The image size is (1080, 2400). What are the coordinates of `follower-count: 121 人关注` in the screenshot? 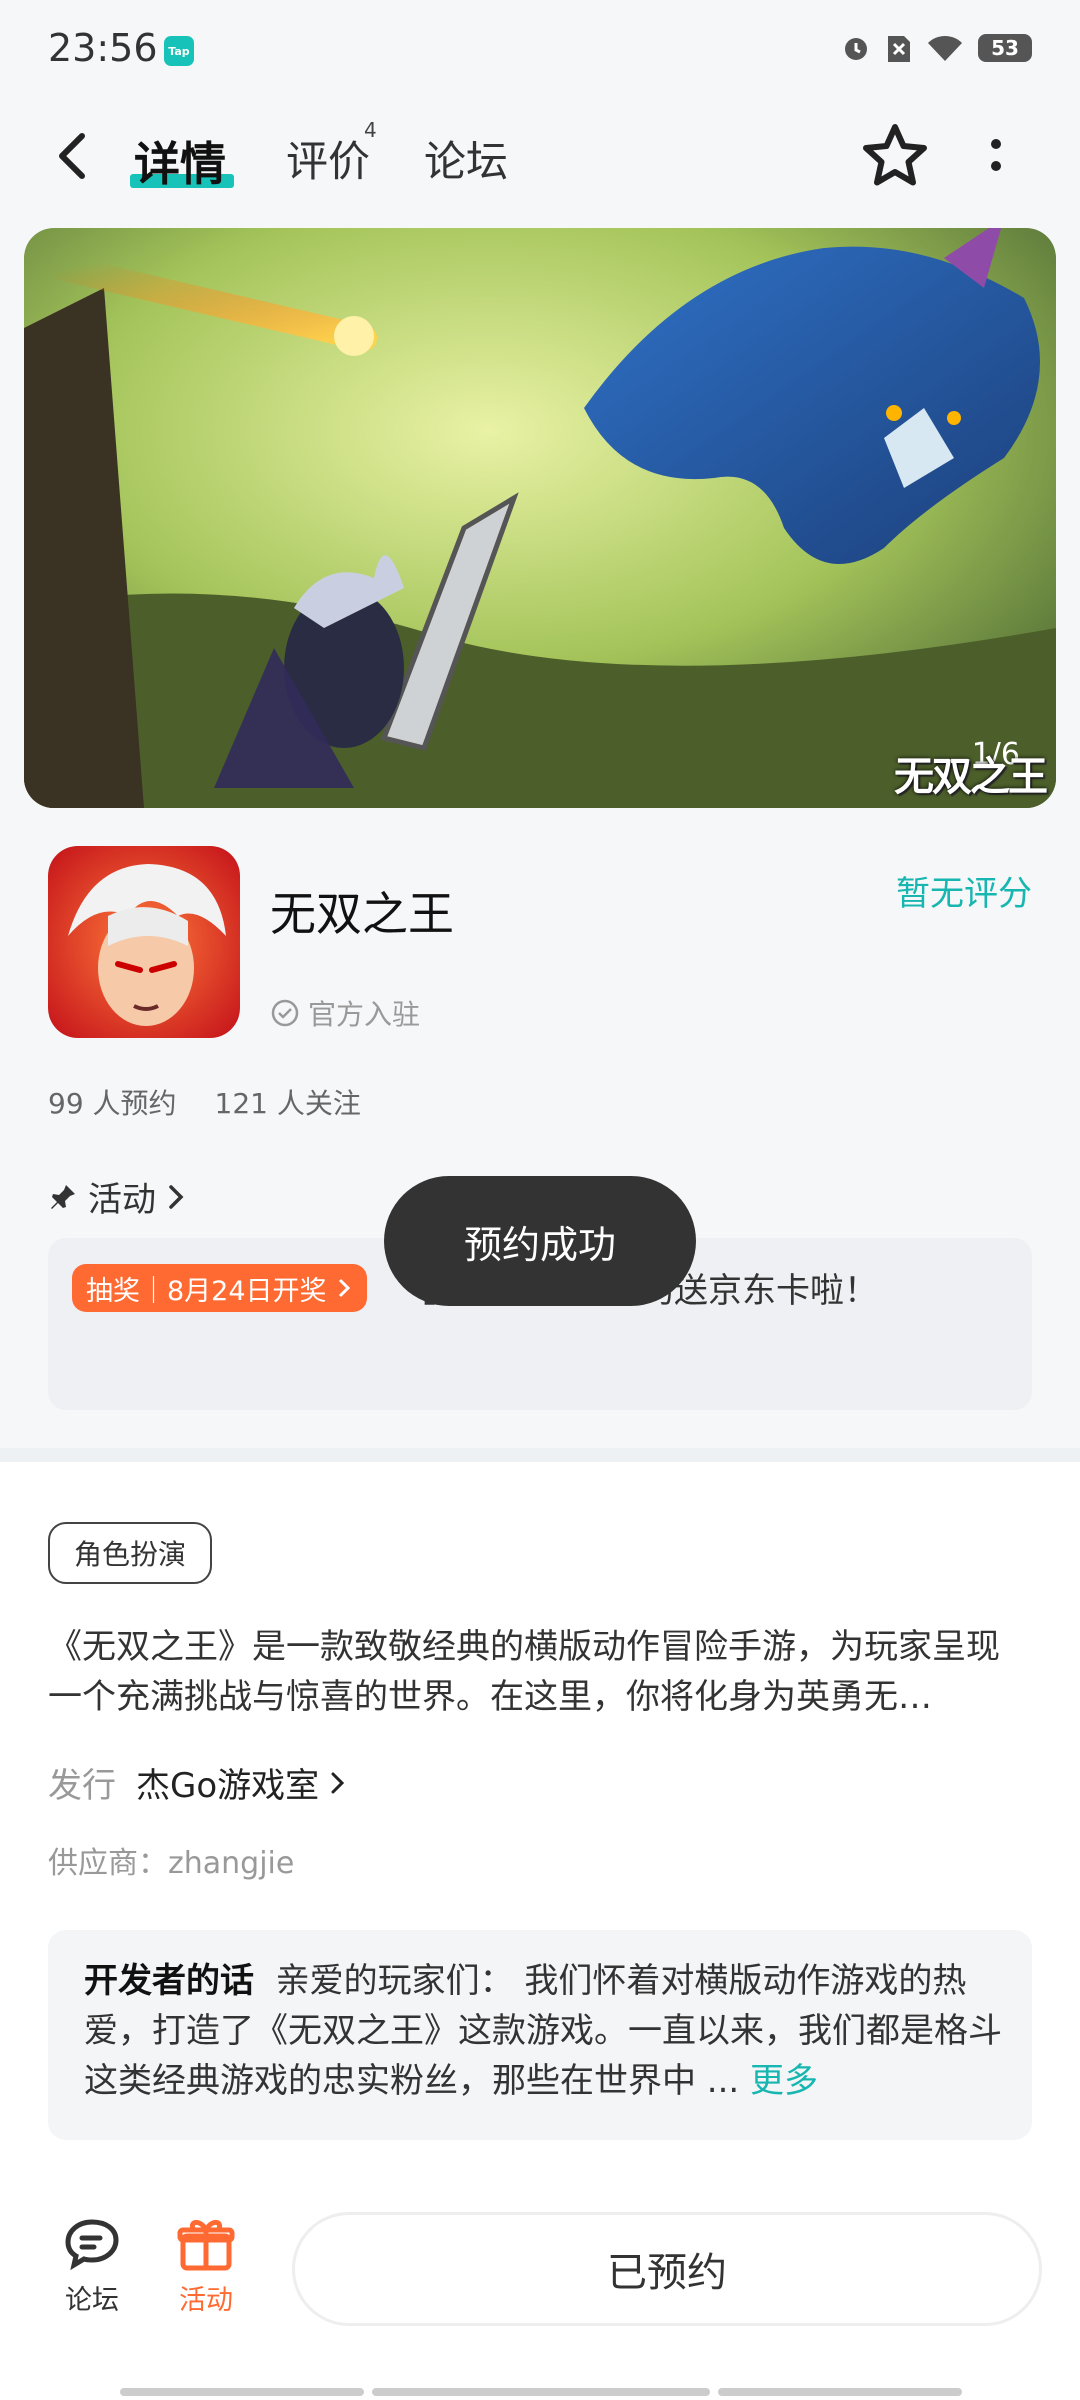 It's located at (287, 1103).